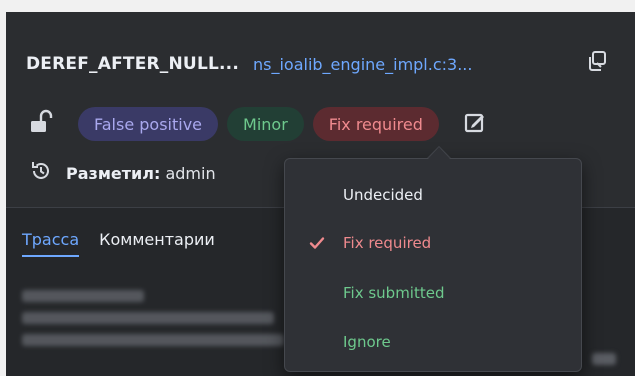 This screenshot has width=635, height=376. I want to click on dropdown-item-fix-submitted: Fix submitted, so click(433, 293).